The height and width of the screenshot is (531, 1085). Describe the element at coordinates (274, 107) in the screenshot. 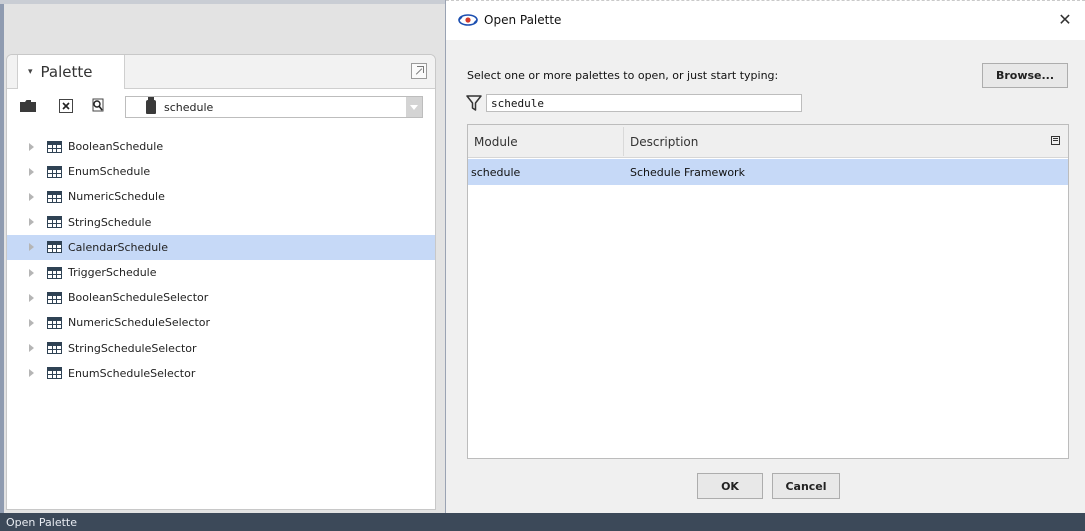

I see `module-select: schedule` at that location.